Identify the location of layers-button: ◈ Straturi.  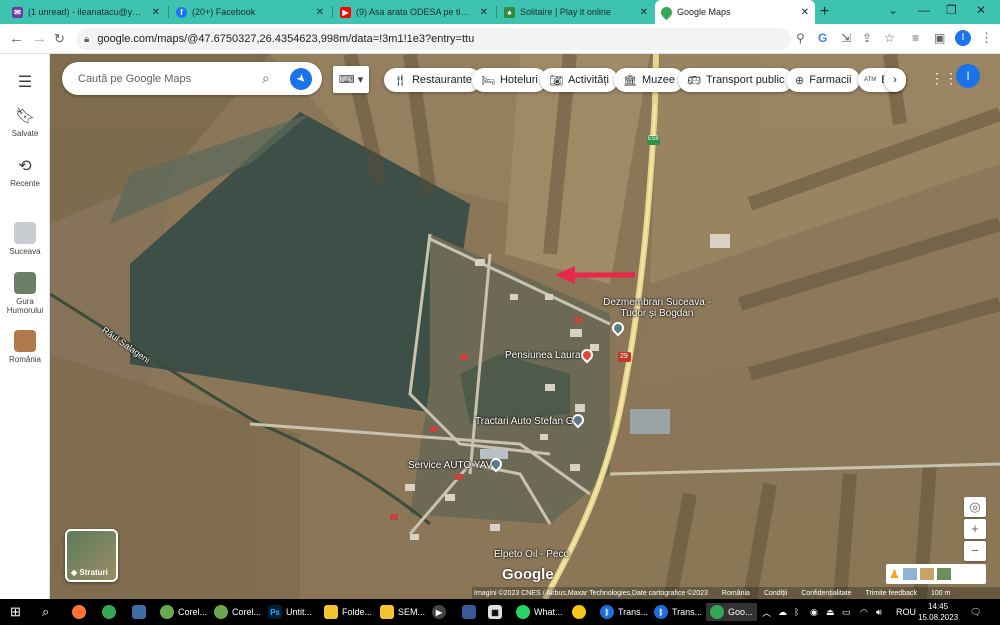
(91, 555).